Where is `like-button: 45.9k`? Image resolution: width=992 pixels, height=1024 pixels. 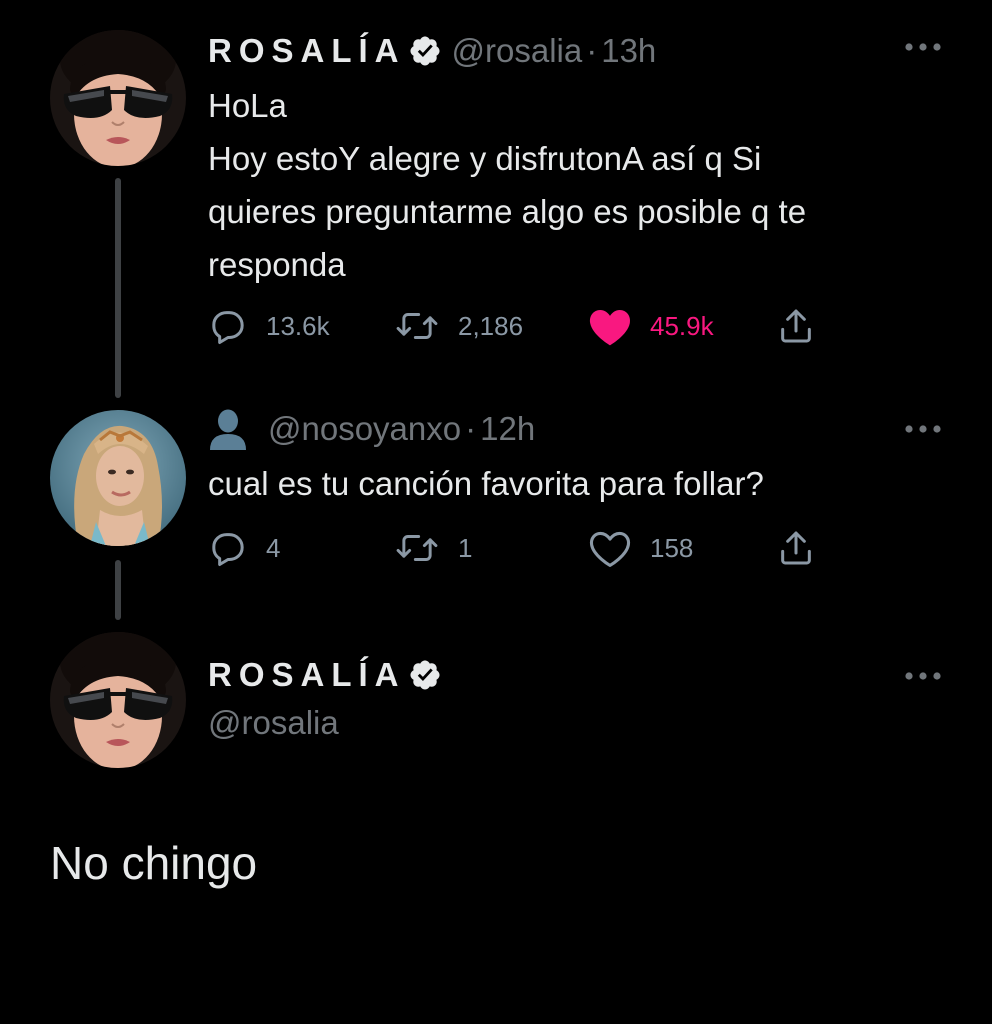
like-button: 45.9k is located at coordinates (651, 326).